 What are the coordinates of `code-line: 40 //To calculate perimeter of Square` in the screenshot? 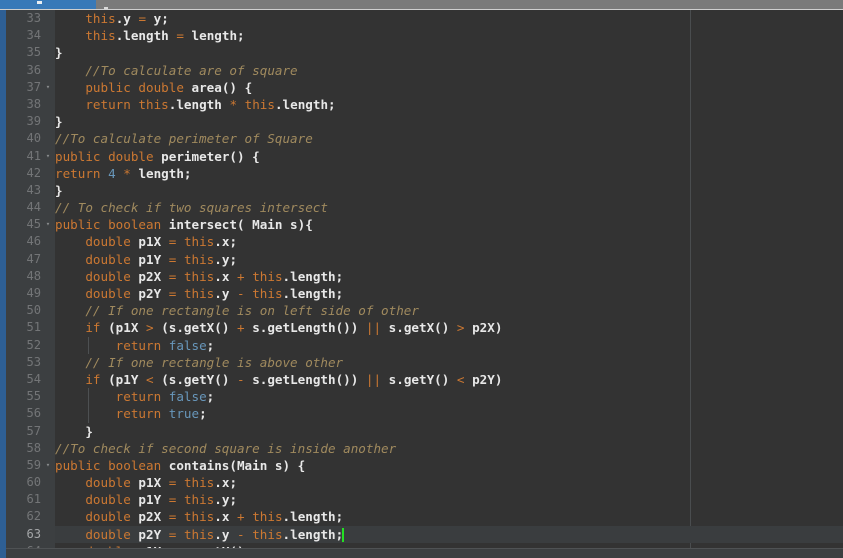 It's located at (421, 138).